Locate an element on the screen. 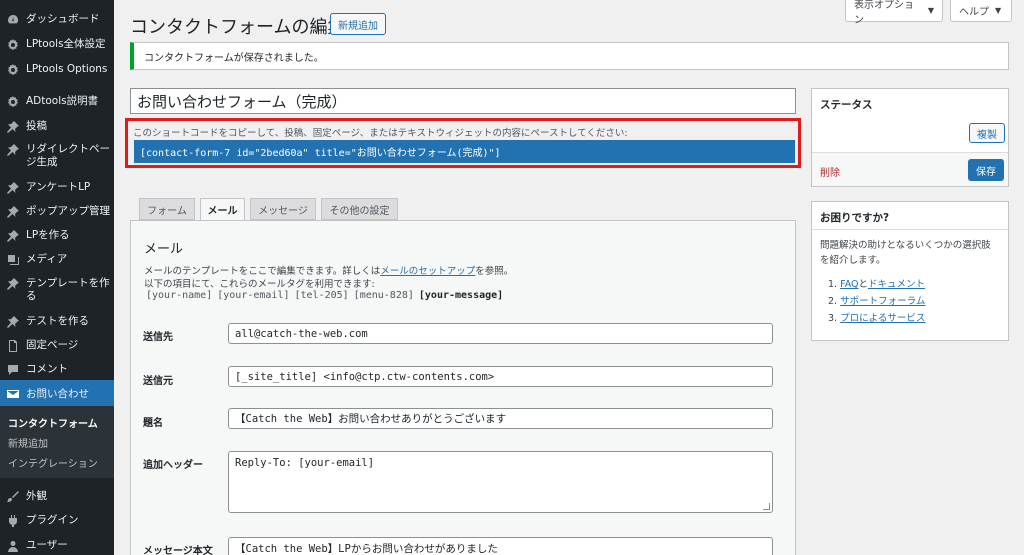 This screenshot has width=1024, height=555. mail-heading: メール is located at coordinates (164, 249).